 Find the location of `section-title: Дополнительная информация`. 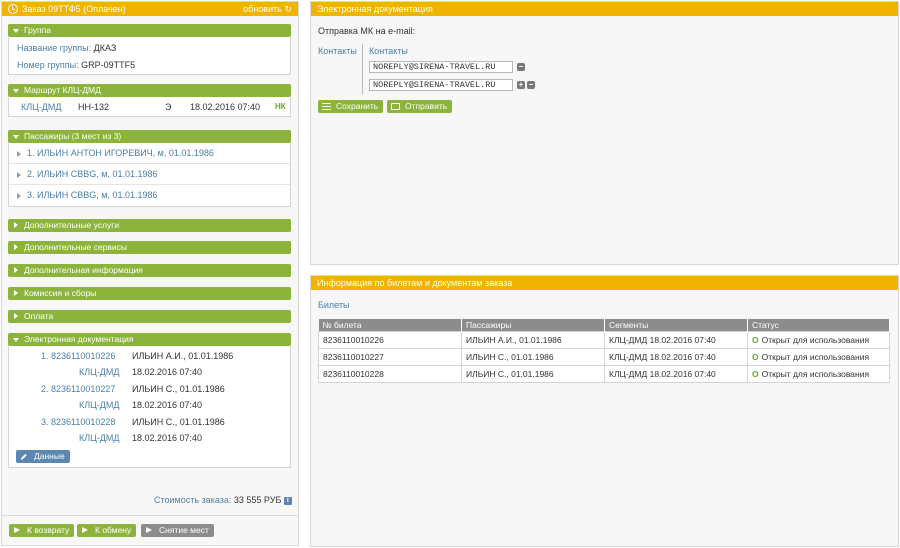

section-title: Дополнительная информация is located at coordinates (83, 270).